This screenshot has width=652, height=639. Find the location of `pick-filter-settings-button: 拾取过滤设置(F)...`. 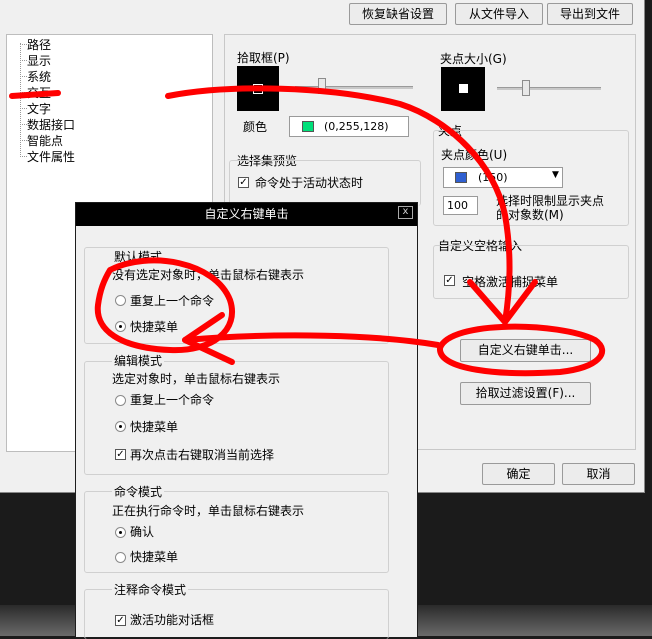

pick-filter-settings-button: 拾取过滤设置(F)... is located at coordinates (525, 393).